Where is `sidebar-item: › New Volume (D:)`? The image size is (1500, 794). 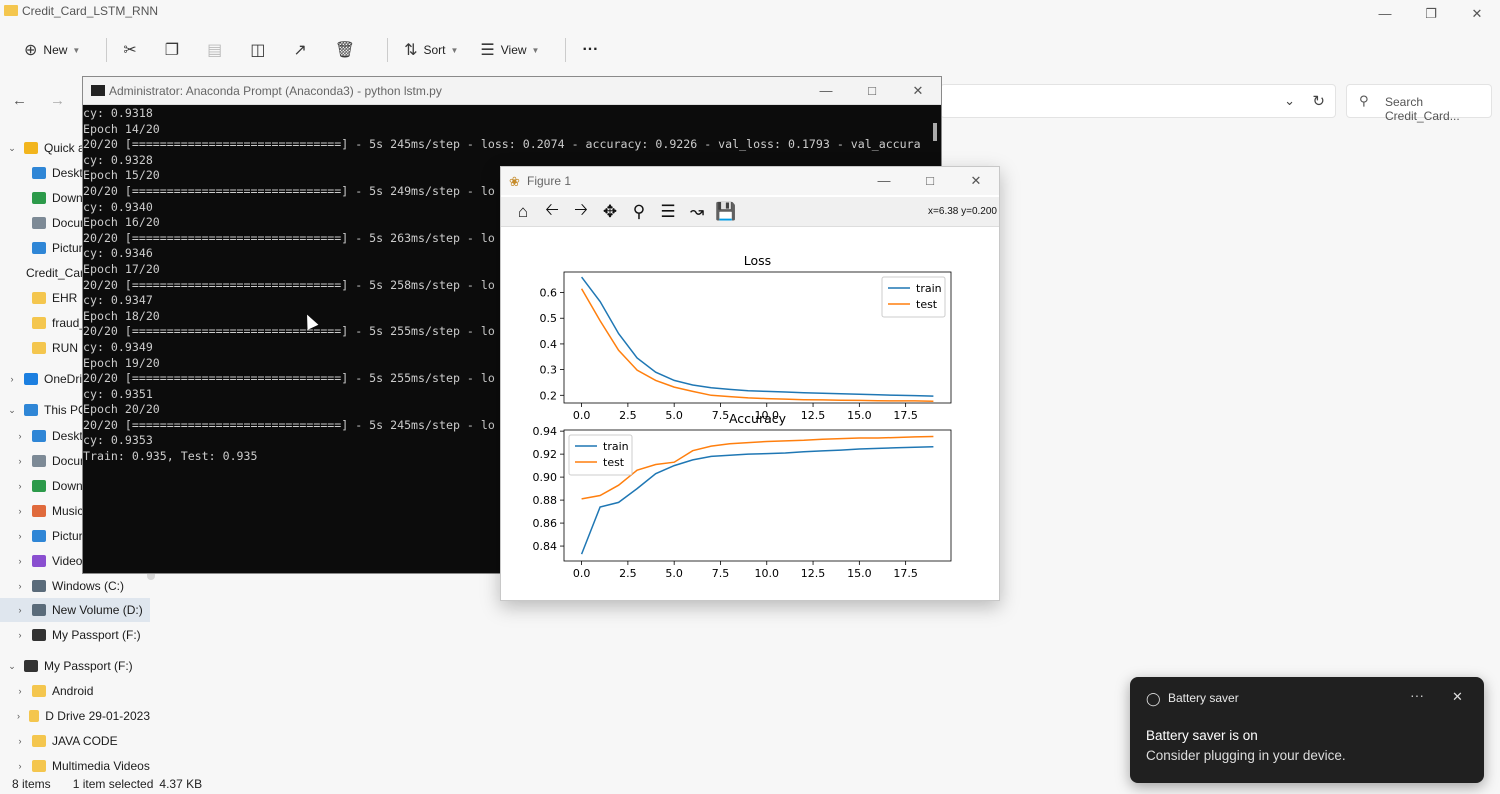
sidebar-item: › New Volume (D:) is located at coordinates (75, 610).